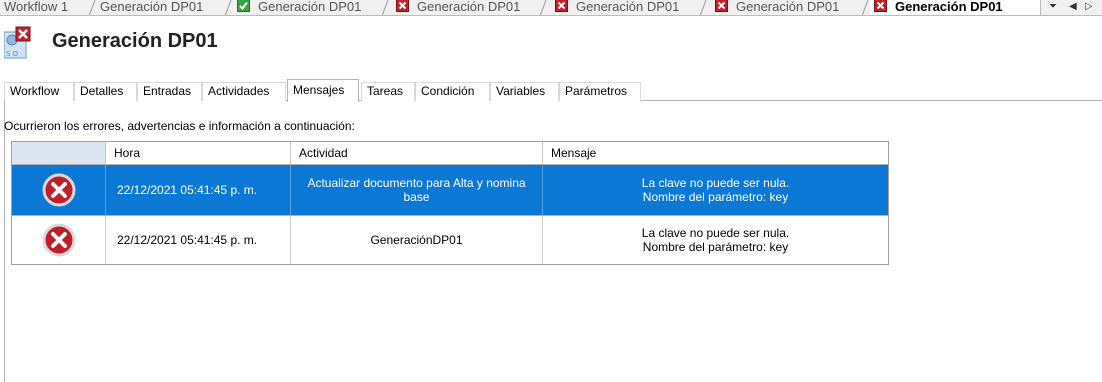 Image resolution: width=1102 pixels, height=382 pixels. Describe the element at coordinates (36, 7) in the screenshot. I see `doc-tab-label: Workflow 1` at that location.